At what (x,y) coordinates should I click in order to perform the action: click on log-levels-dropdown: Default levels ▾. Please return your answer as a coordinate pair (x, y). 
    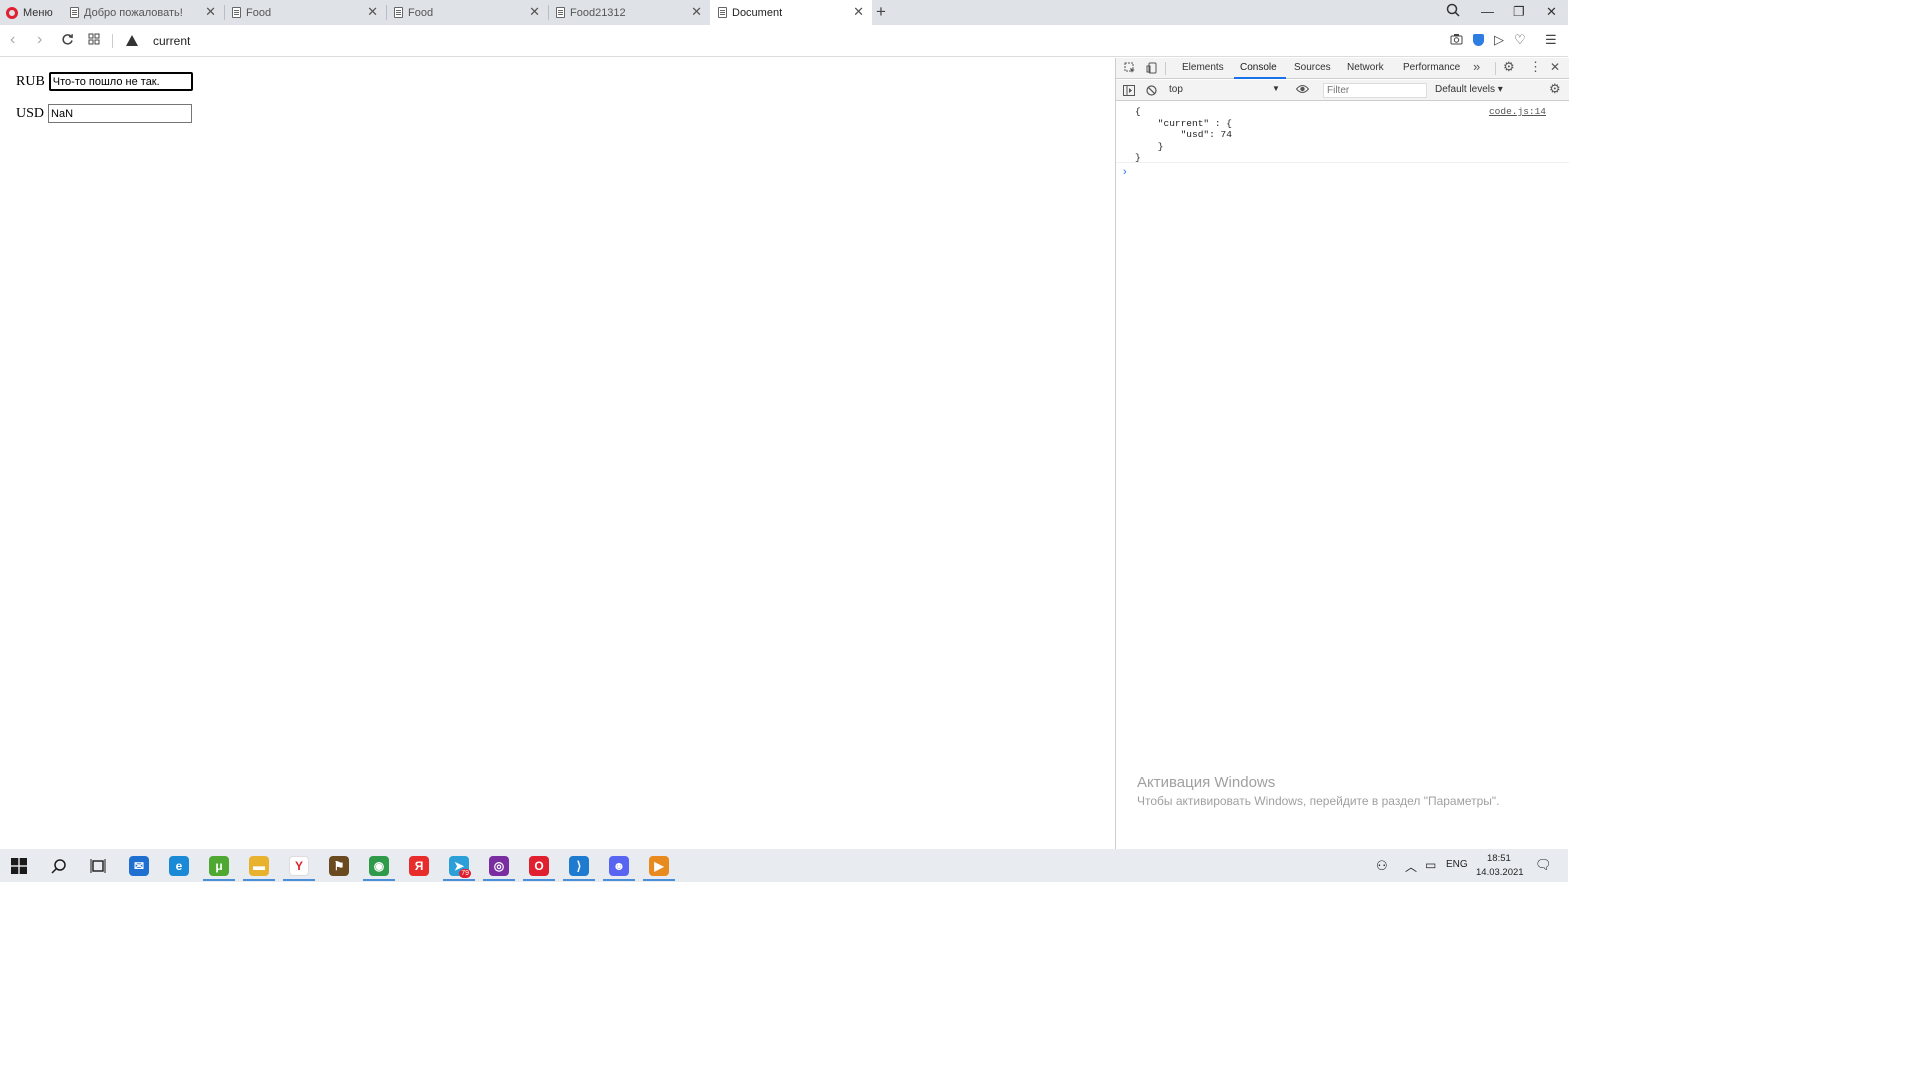
    Looking at the image, I should click on (1469, 89).